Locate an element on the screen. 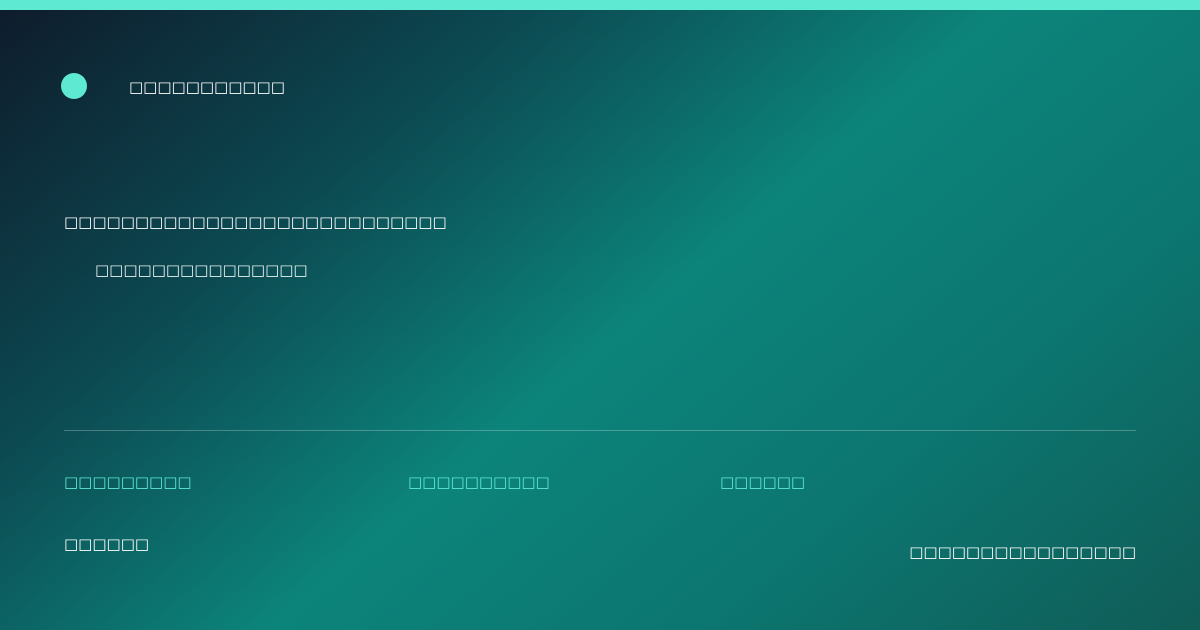  subheadline: □□□□□□□□□□□□□□□ is located at coordinates (201, 270).